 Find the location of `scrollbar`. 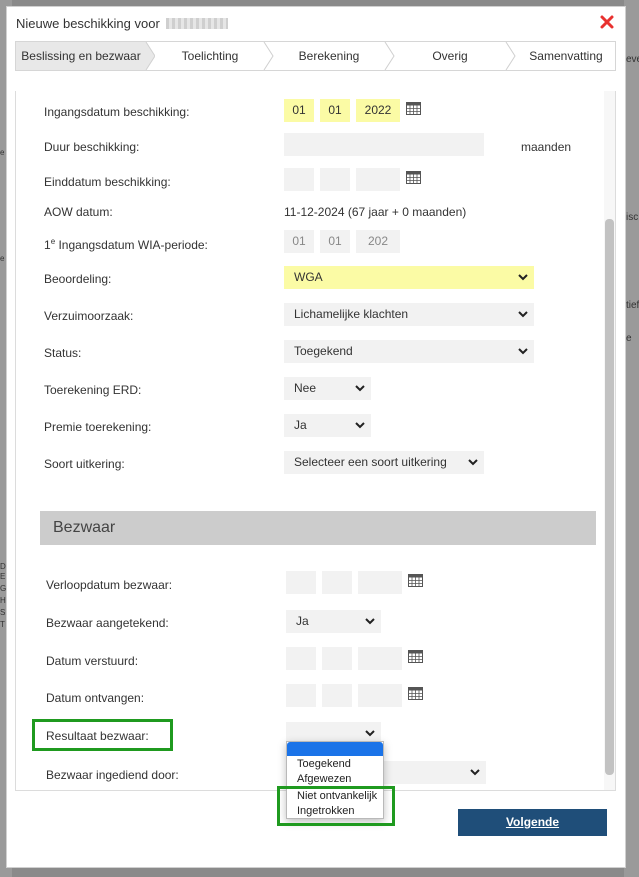

scrollbar is located at coordinates (609, 440).